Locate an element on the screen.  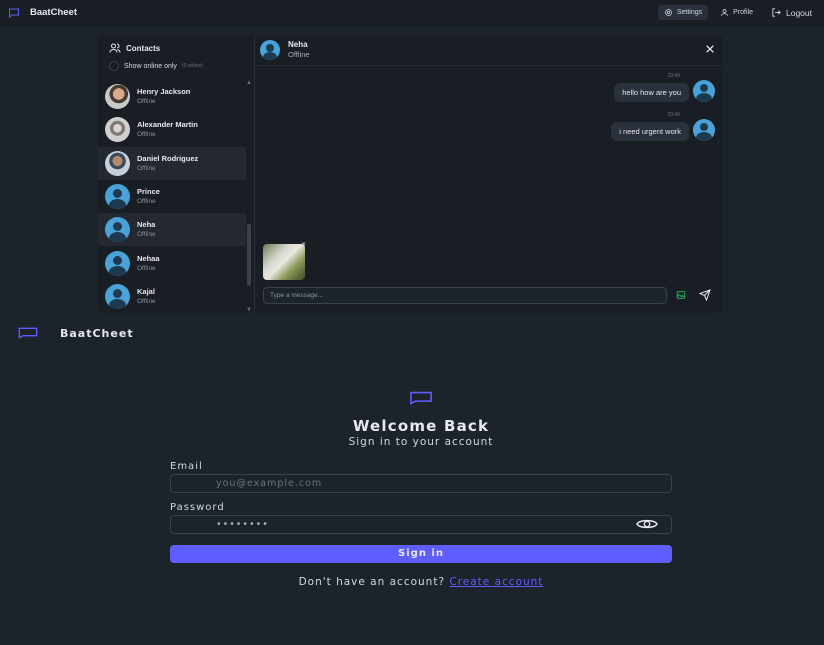
contact-item: Alexander Martin Offline is located at coordinates (172, 129).